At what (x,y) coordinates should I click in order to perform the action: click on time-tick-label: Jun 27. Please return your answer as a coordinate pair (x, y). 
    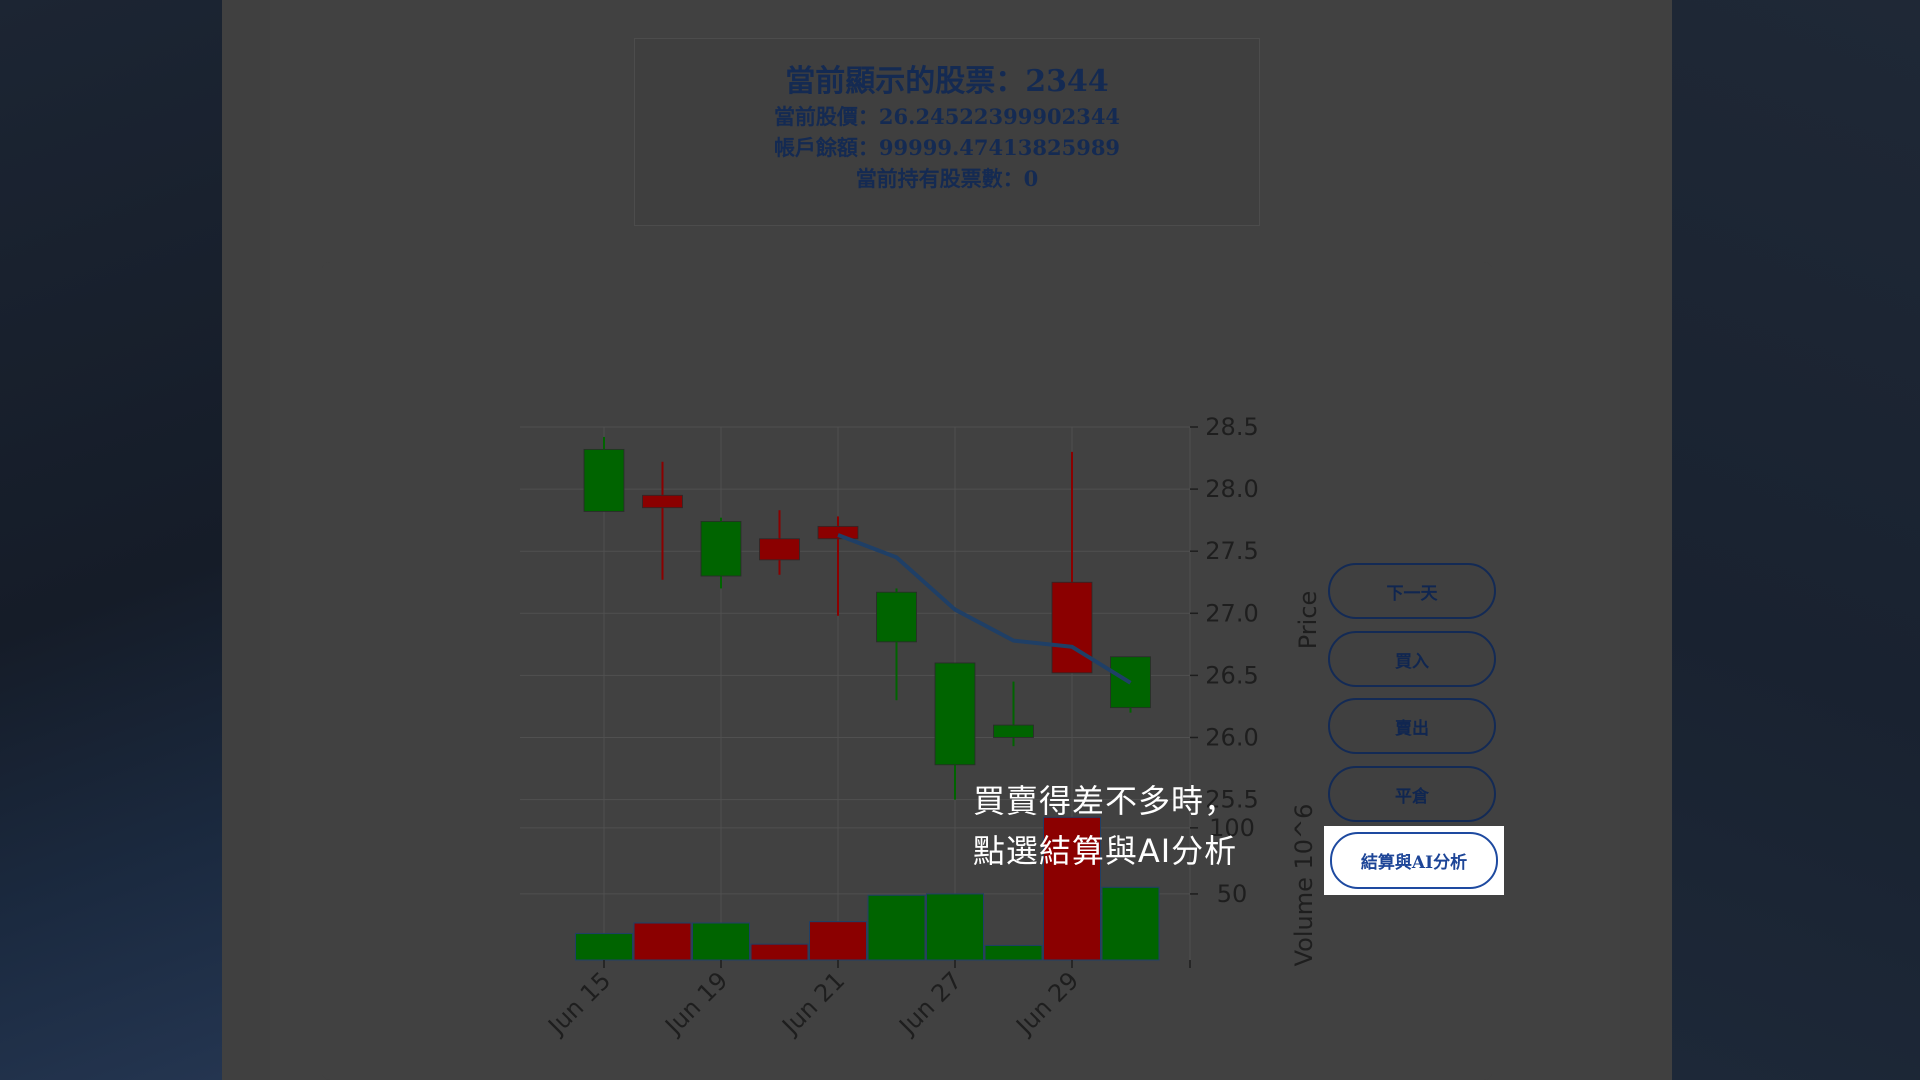
    Looking at the image, I should click on (930, 1003).